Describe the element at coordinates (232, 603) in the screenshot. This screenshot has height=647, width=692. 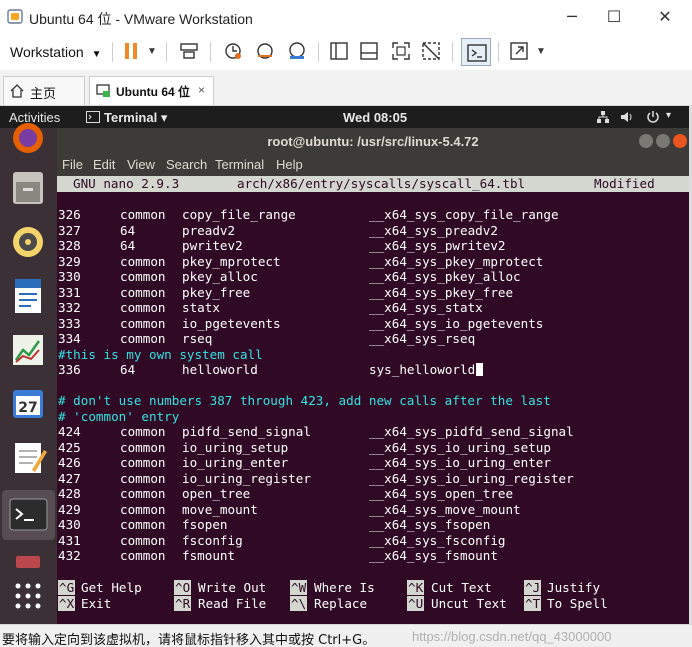
I see `shortcut-read-file: Read File` at that location.